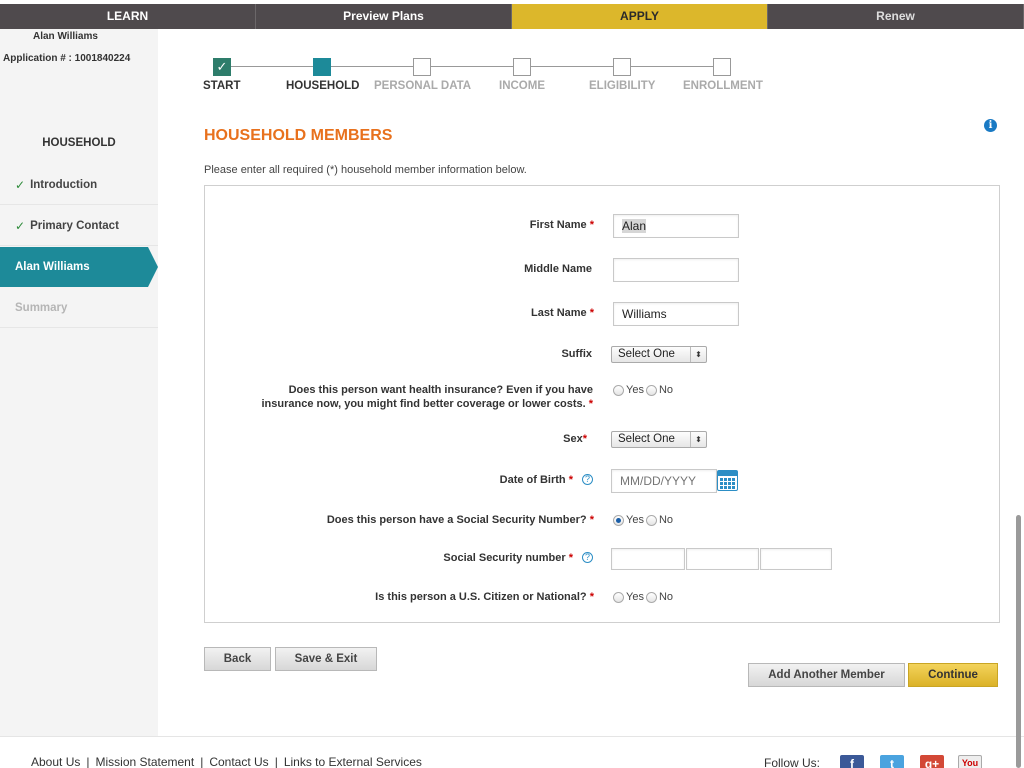 This screenshot has height=768, width=1024. I want to click on youtube-icon: You, so click(970, 761).